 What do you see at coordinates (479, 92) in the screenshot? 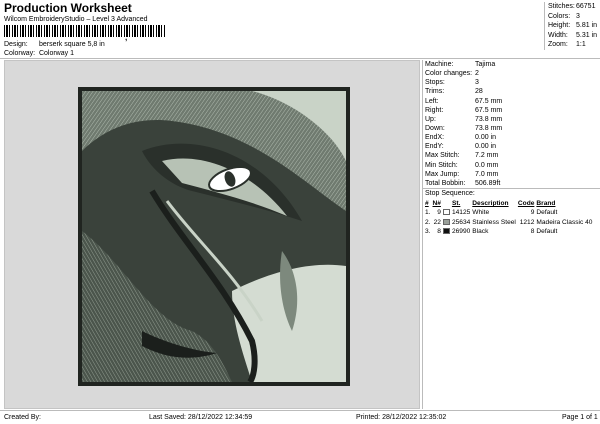
I see `prop-value: 28` at bounding box center [479, 92].